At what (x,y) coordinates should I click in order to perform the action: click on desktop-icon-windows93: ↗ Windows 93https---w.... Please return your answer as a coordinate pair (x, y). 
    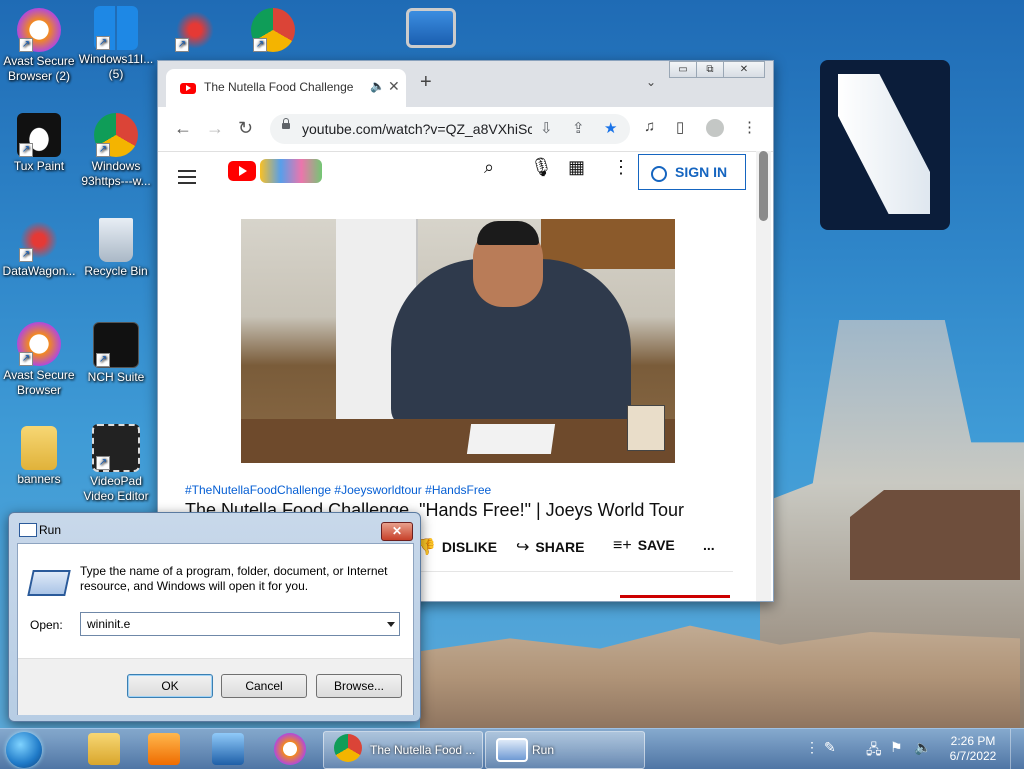
    Looking at the image, I should click on (116, 151).